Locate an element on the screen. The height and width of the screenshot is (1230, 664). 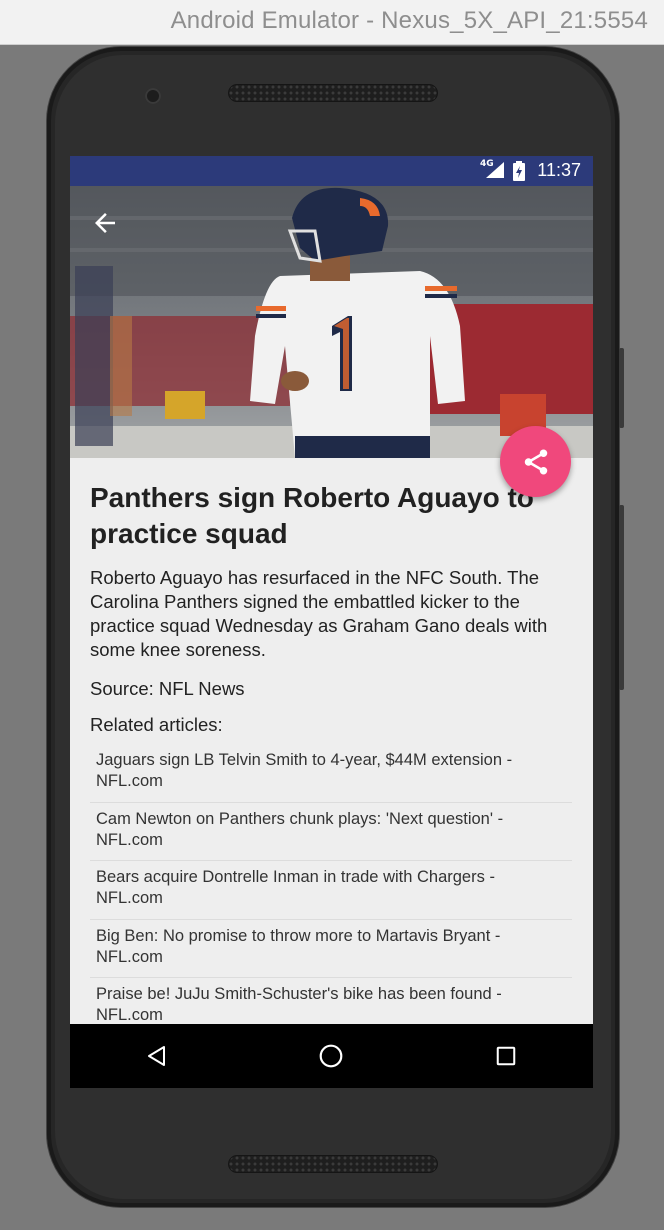
nav-back-button is located at coordinates (157, 1056).